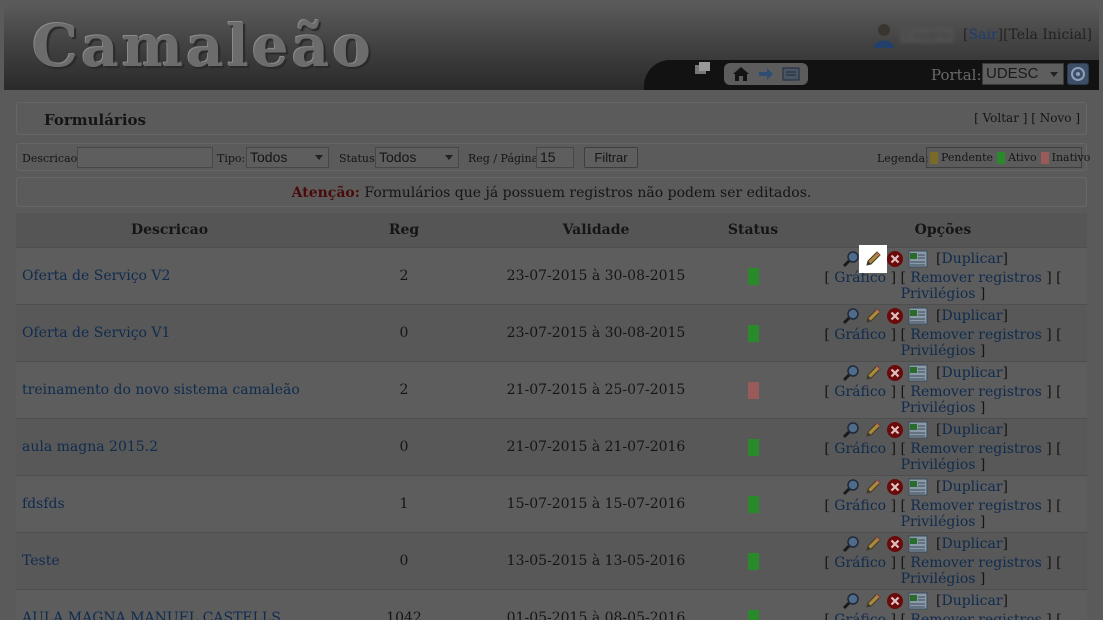  Describe the element at coordinates (927, 35) in the screenshot. I see `user-name: Usuário` at that location.